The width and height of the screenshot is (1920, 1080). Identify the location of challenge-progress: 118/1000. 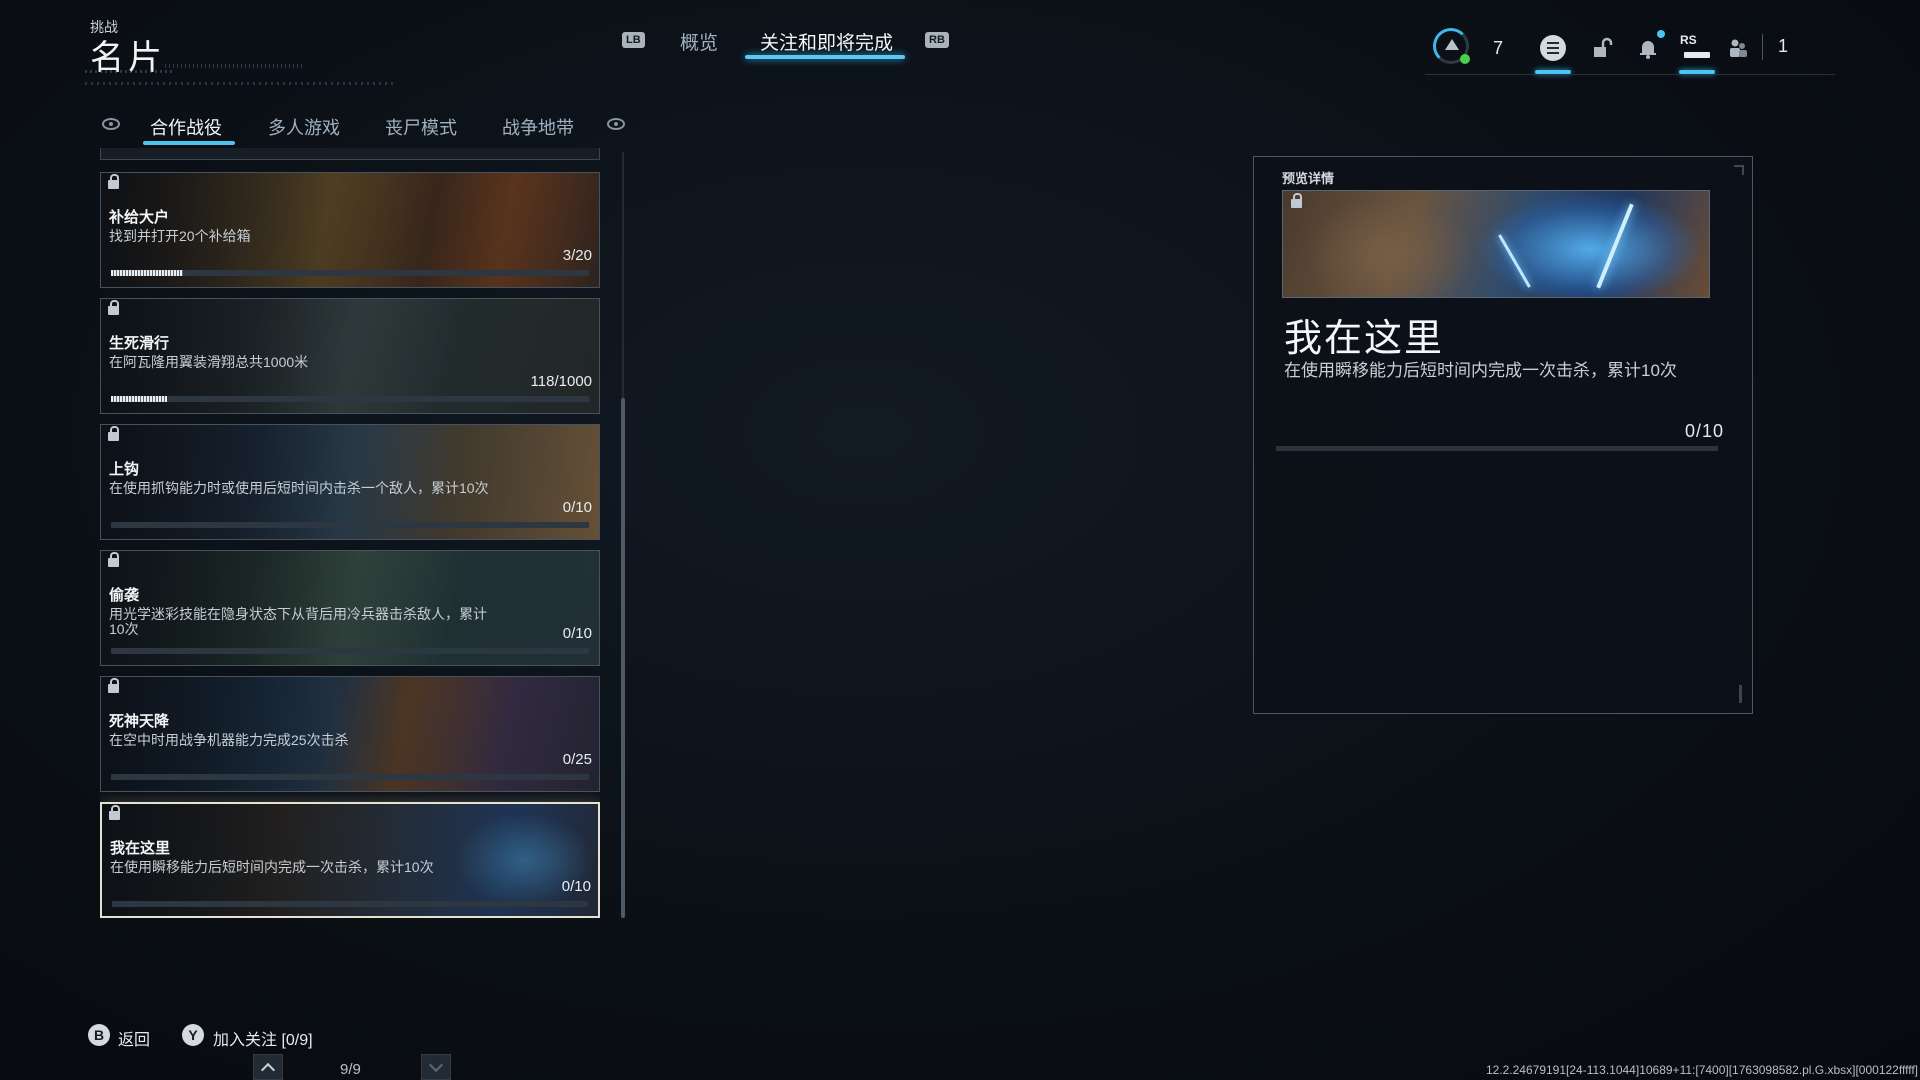
(561, 381).